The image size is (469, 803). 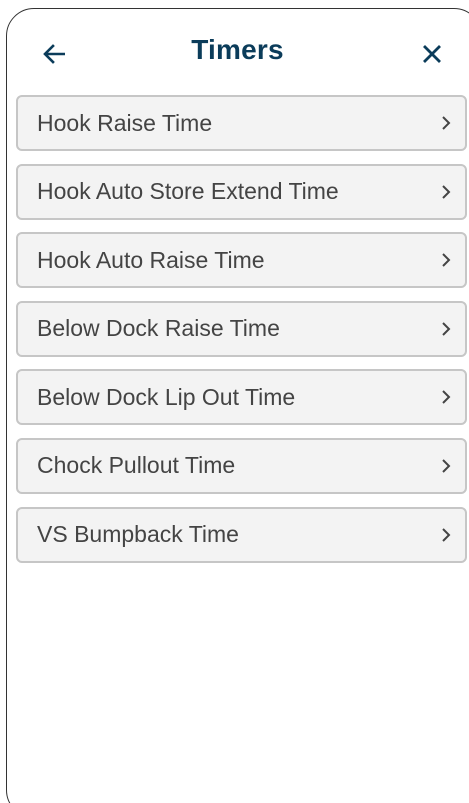 I want to click on list-item-below-dock-raise-time: Below Dock Raise Time, so click(x=241, y=328).